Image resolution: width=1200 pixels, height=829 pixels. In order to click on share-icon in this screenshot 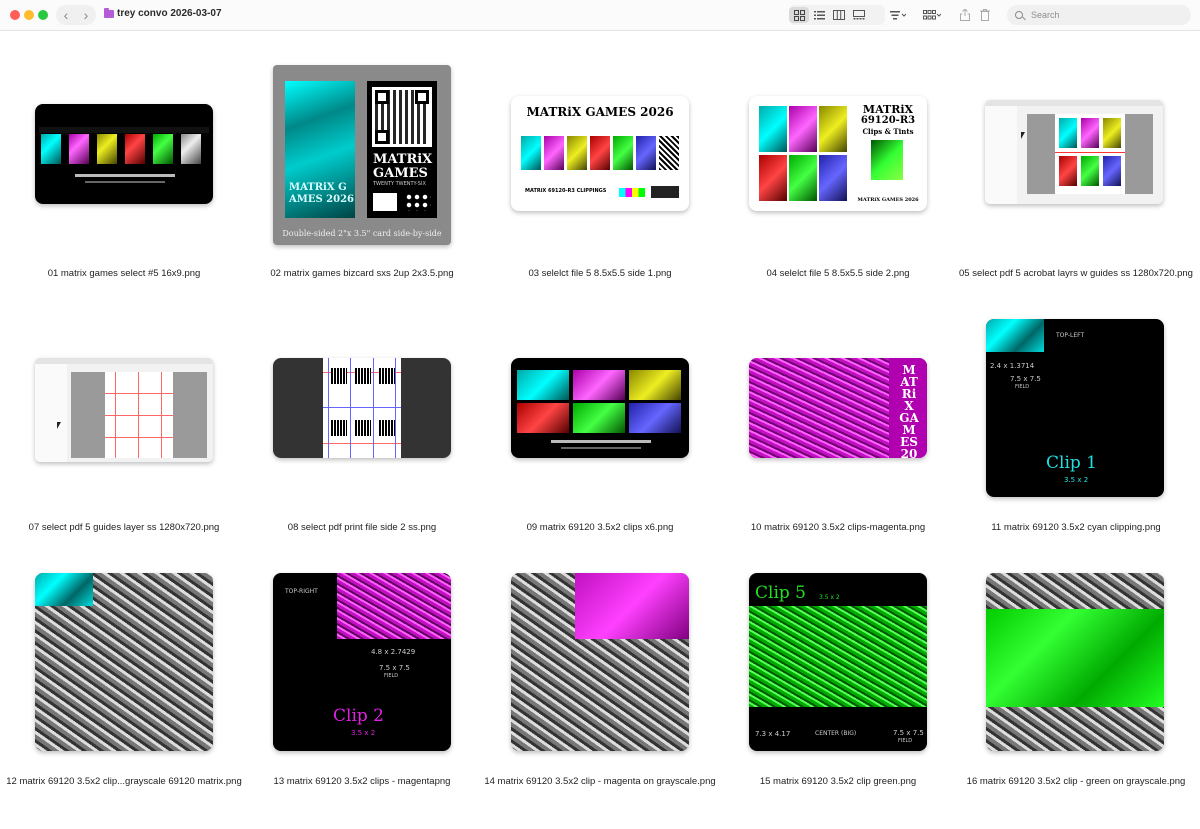, I will do `click(965, 15)`.